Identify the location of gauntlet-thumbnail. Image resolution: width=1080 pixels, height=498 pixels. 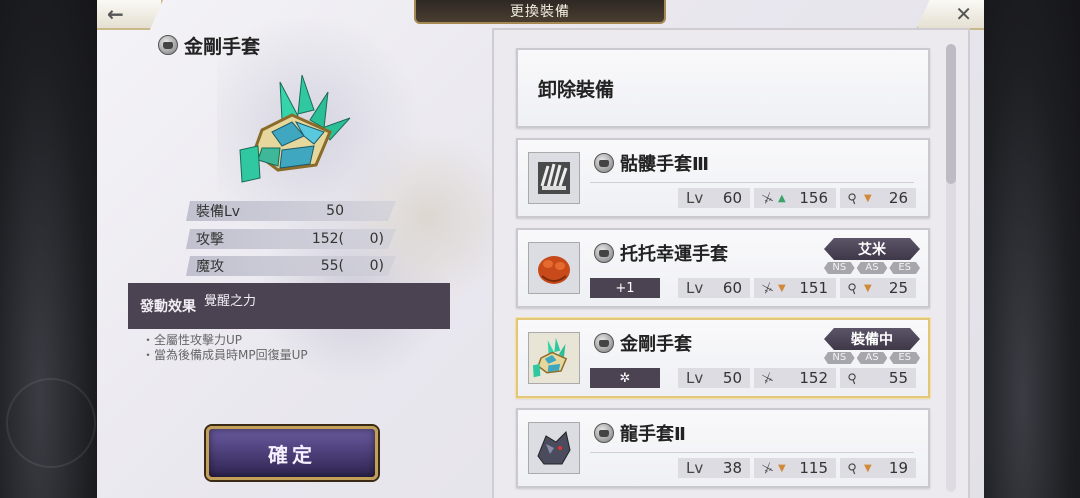
(554, 358).